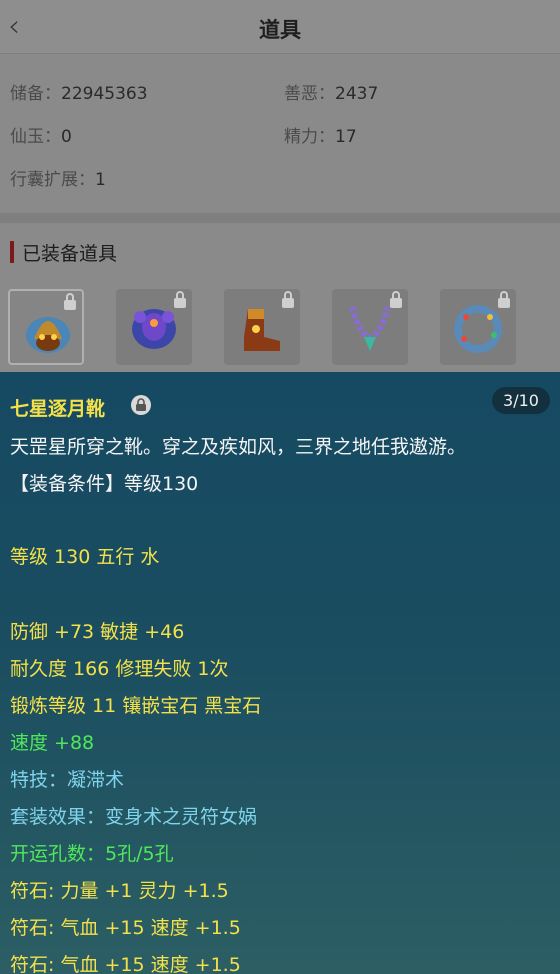 The image size is (560, 974). I want to click on karma-stat: 善恶：2437, so click(331, 91).